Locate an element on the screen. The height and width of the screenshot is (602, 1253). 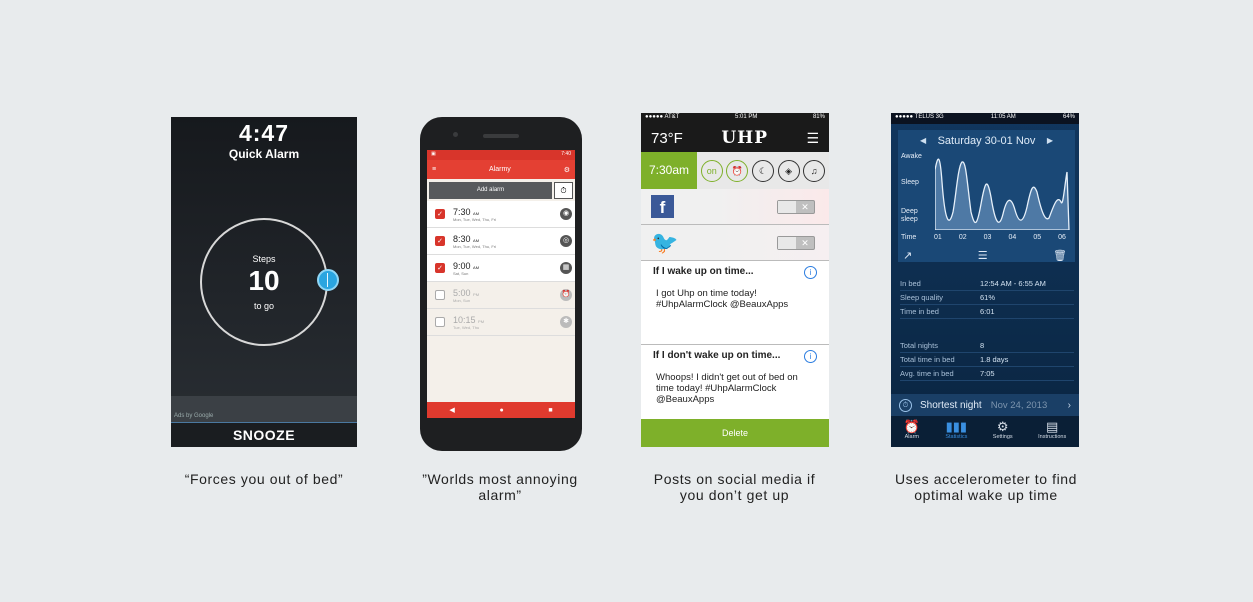
alarm-time: 7:30am is located at coordinates (669, 170).